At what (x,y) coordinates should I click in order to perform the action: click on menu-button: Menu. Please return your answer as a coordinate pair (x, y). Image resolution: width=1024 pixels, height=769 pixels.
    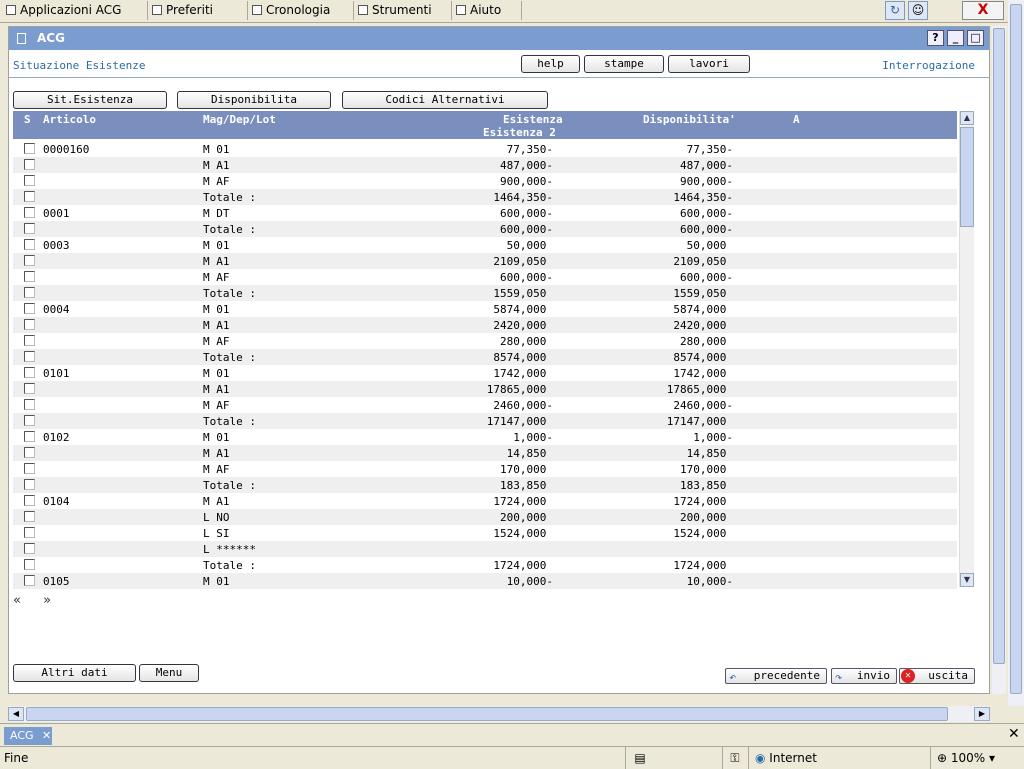
    Looking at the image, I should click on (169, 673).